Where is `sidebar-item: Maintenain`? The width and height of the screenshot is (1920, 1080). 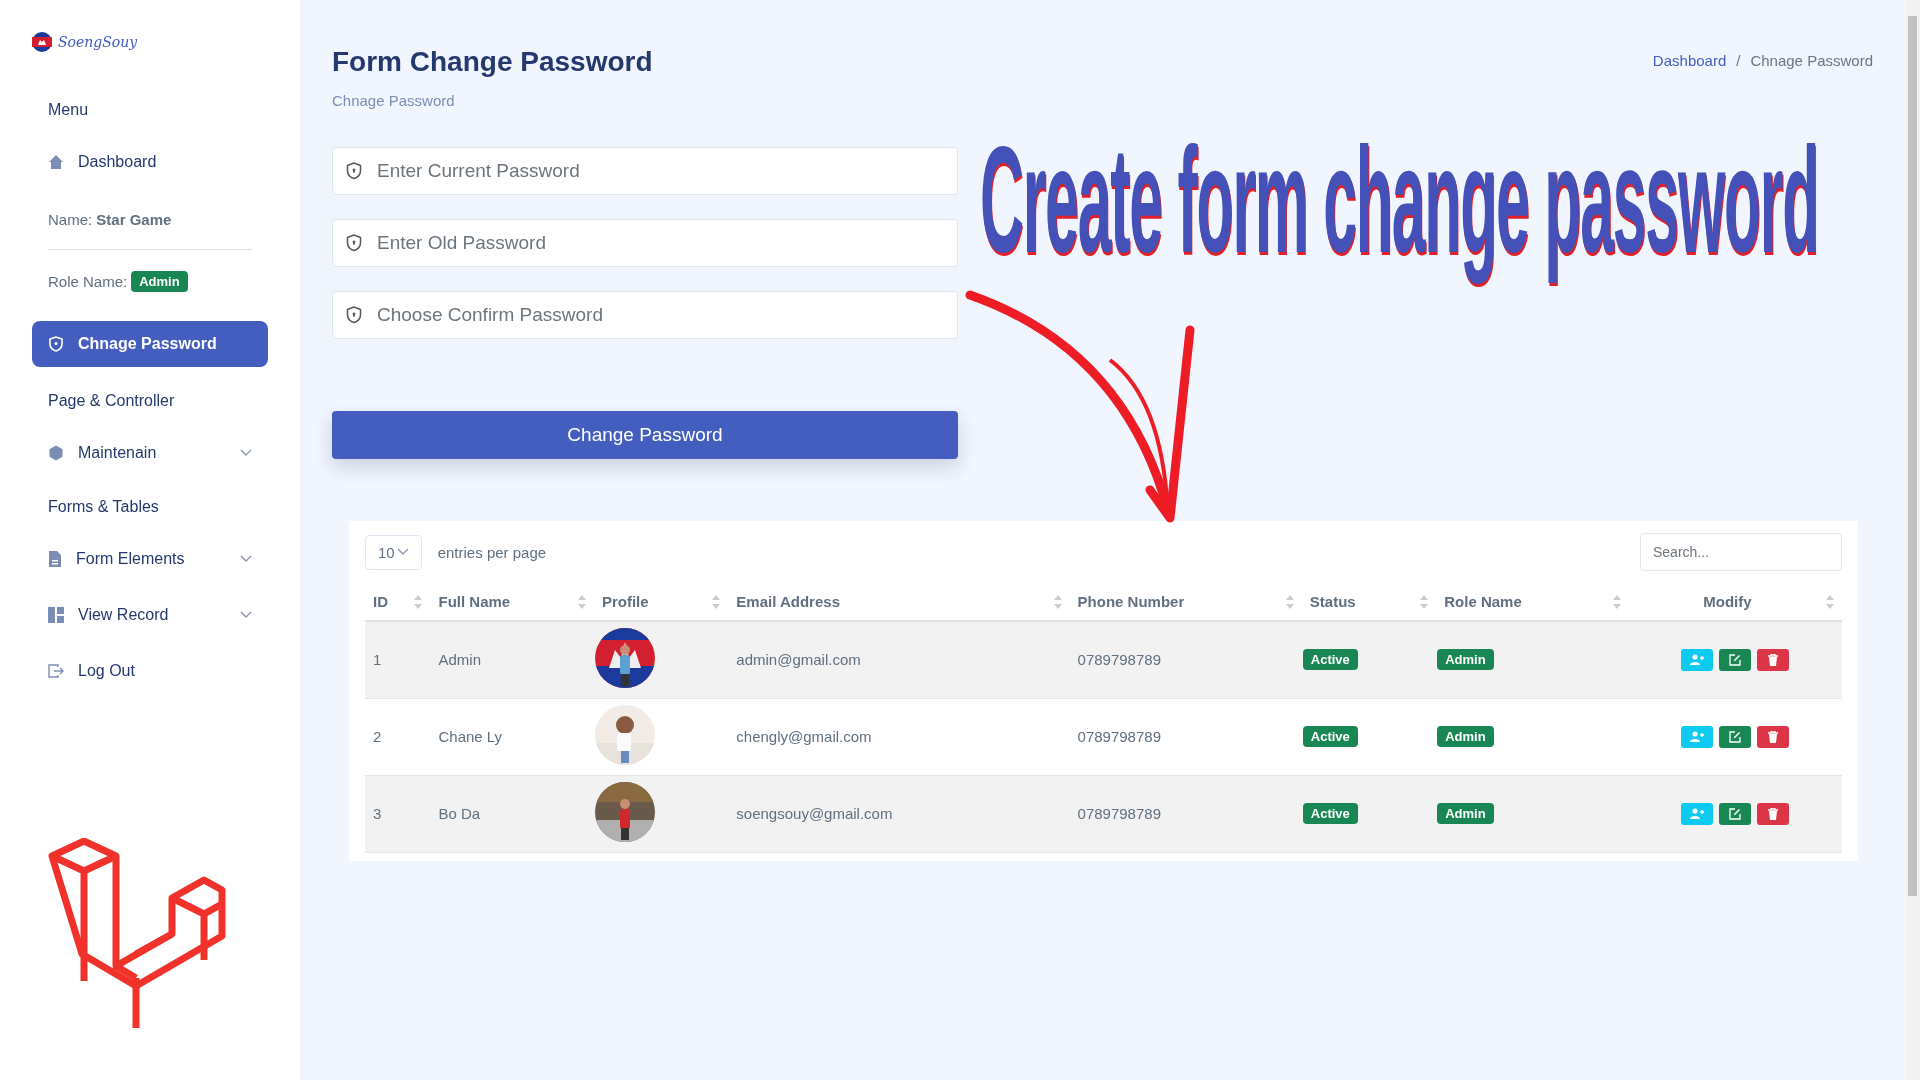 sidebar-item: Maintenain is located at coordinates (150, 453).